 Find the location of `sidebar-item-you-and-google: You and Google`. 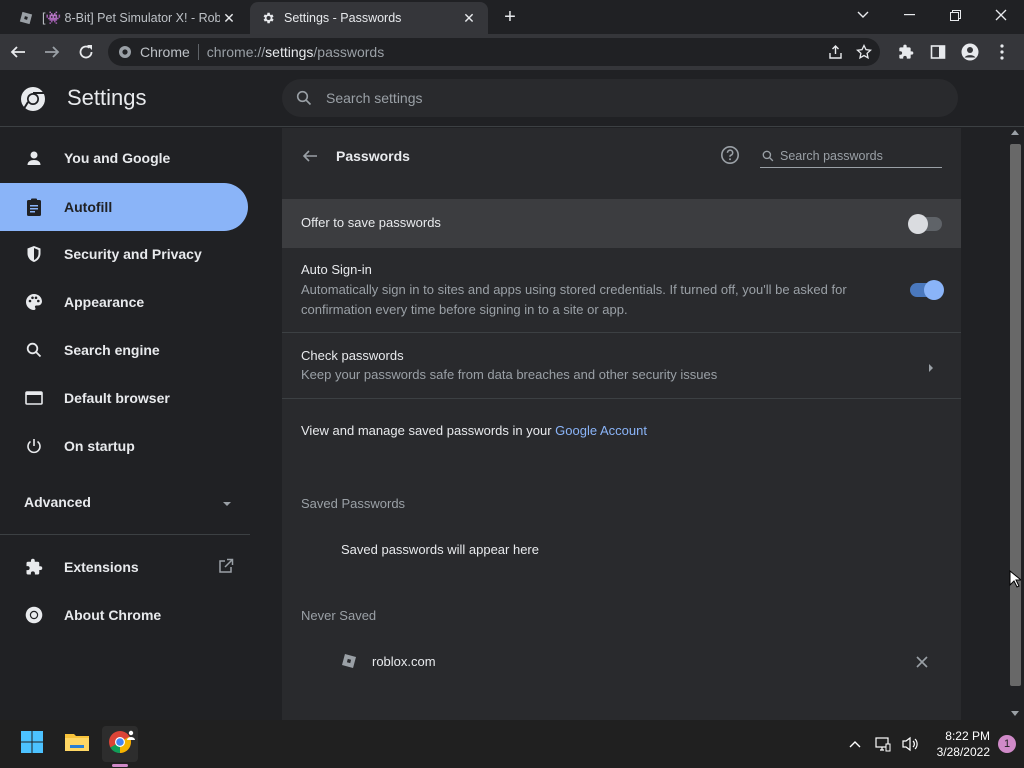

sidebar-item-you-and-google: You and Google is located at coordinates (124, 158).